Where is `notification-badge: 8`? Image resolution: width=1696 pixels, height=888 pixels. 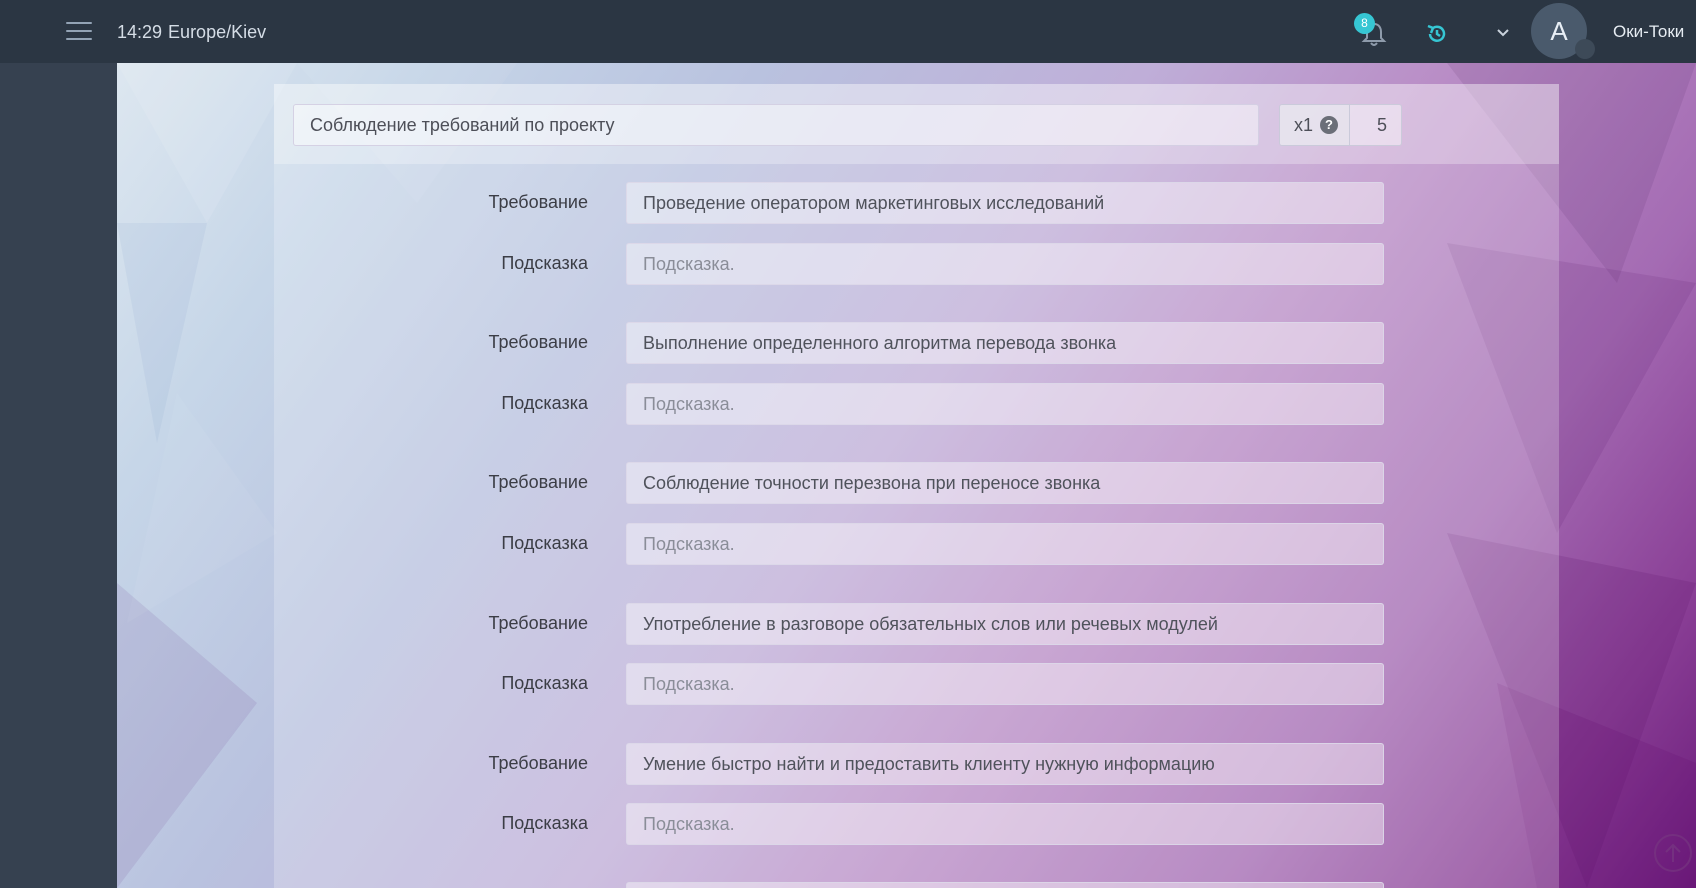
notification-badge: 8 is located at coordinates (1364, 23).